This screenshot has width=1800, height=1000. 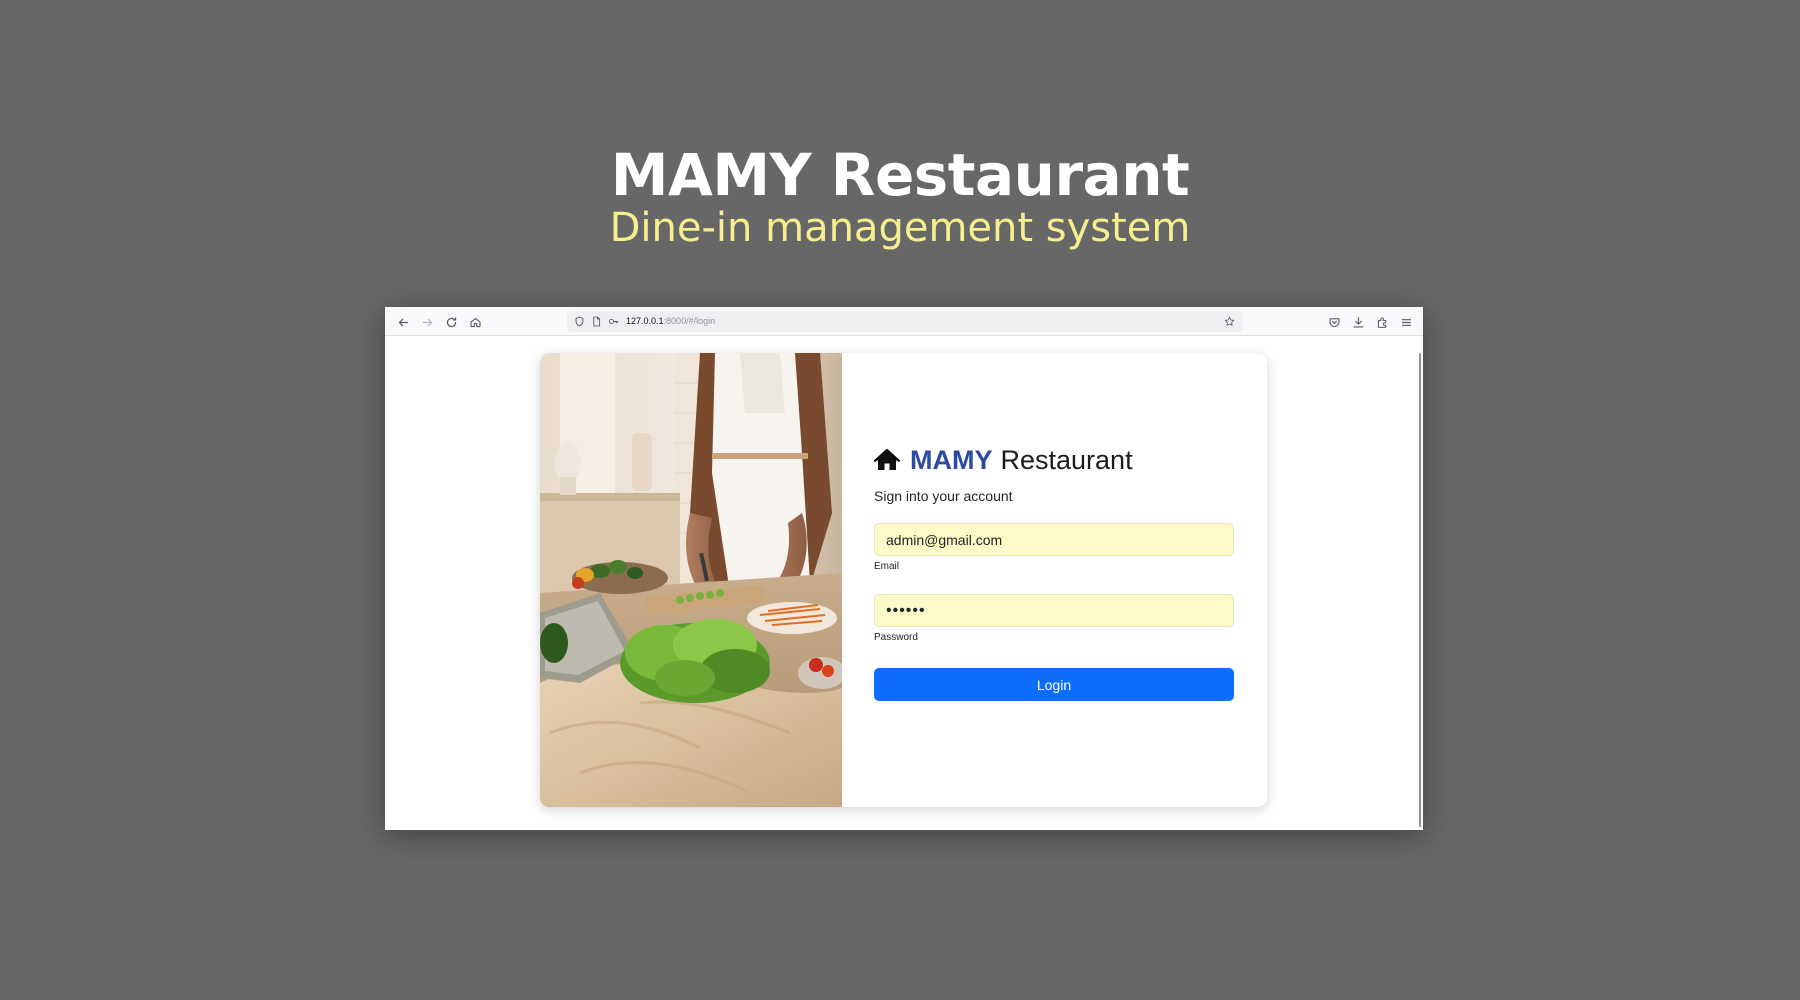 I want to click on brand-name-strong: MAMY, so click(x=951, y=459).